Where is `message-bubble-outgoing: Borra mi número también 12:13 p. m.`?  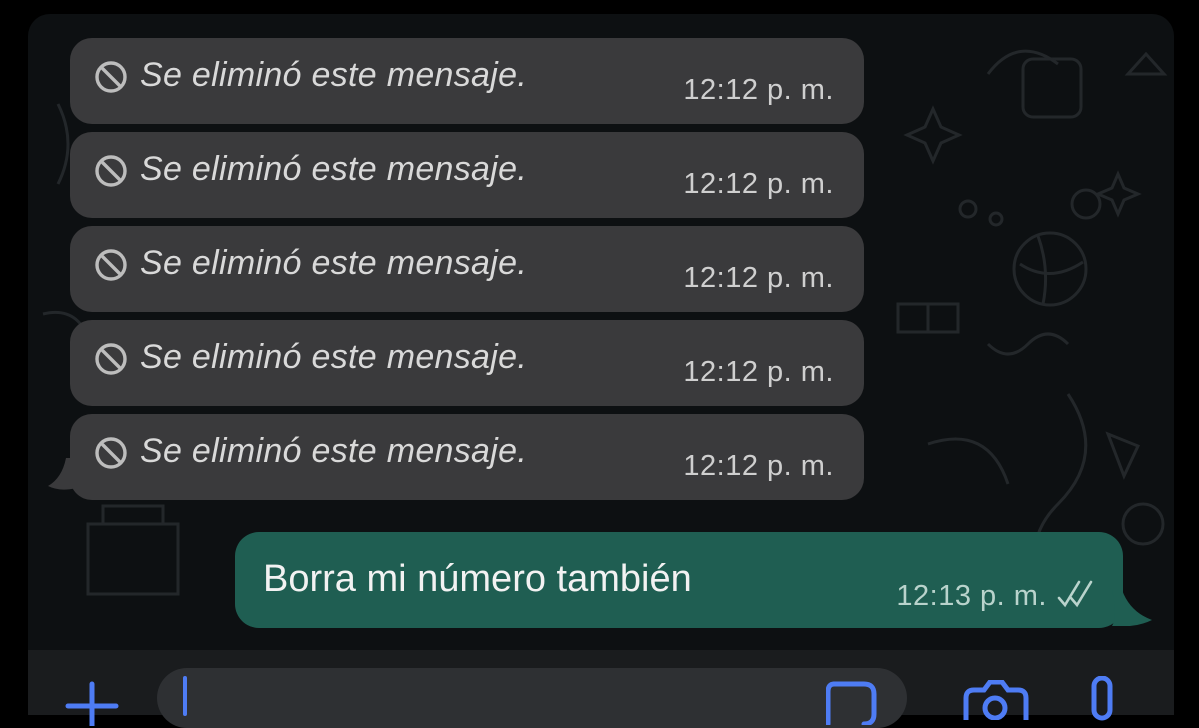
message-bubble-outgoing: Borra mi número también 12:13 p. m. is located at coordinates (679, 580).